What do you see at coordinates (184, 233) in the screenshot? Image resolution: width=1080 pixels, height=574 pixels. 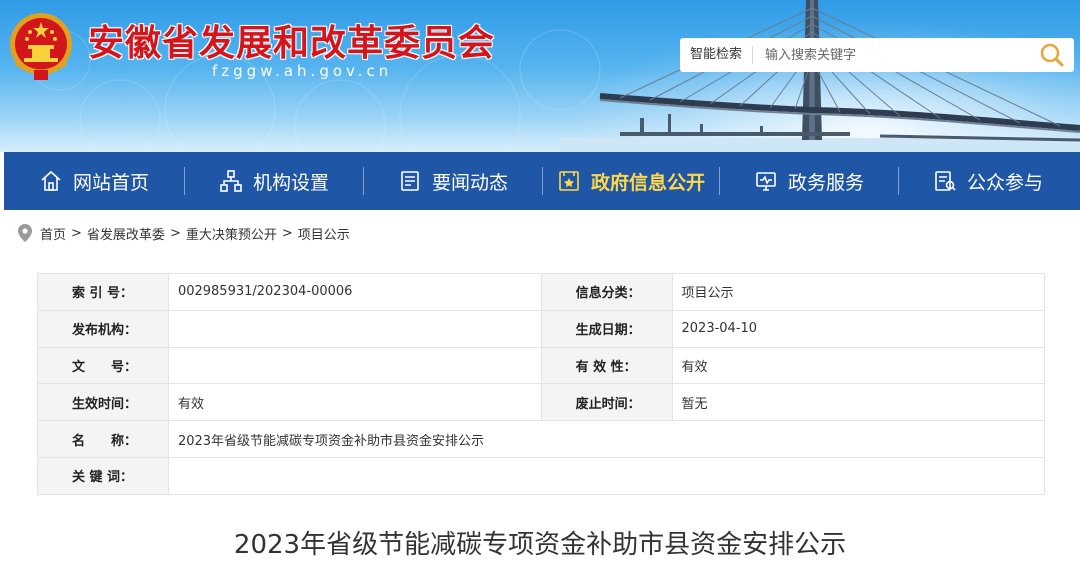 I see `breadcrumb: 首页 > 省发展改革委 > 重大决策预公开 > 项目公示` at bounding box center [184, 233].